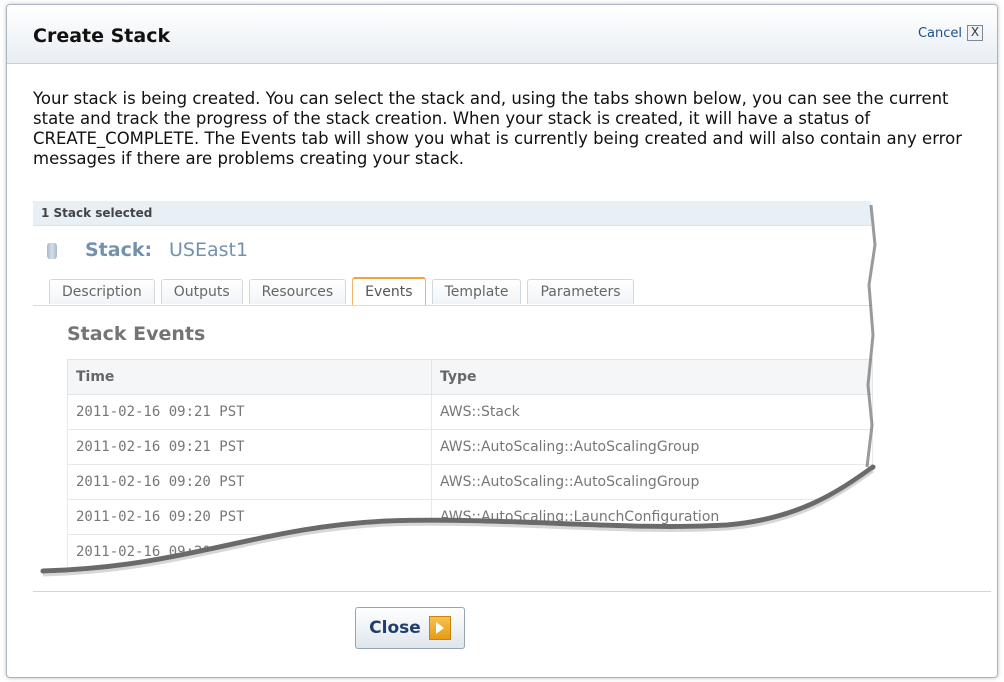  I want to click on selection-bar: 1 Stack selected, so click(452, 213).